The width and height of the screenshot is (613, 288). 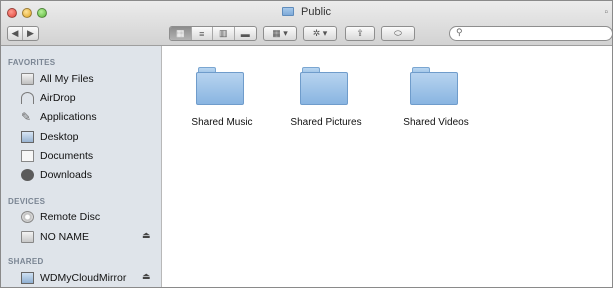 I want to click on nav-group: ◀ ▶, so click(x=23, y=33).